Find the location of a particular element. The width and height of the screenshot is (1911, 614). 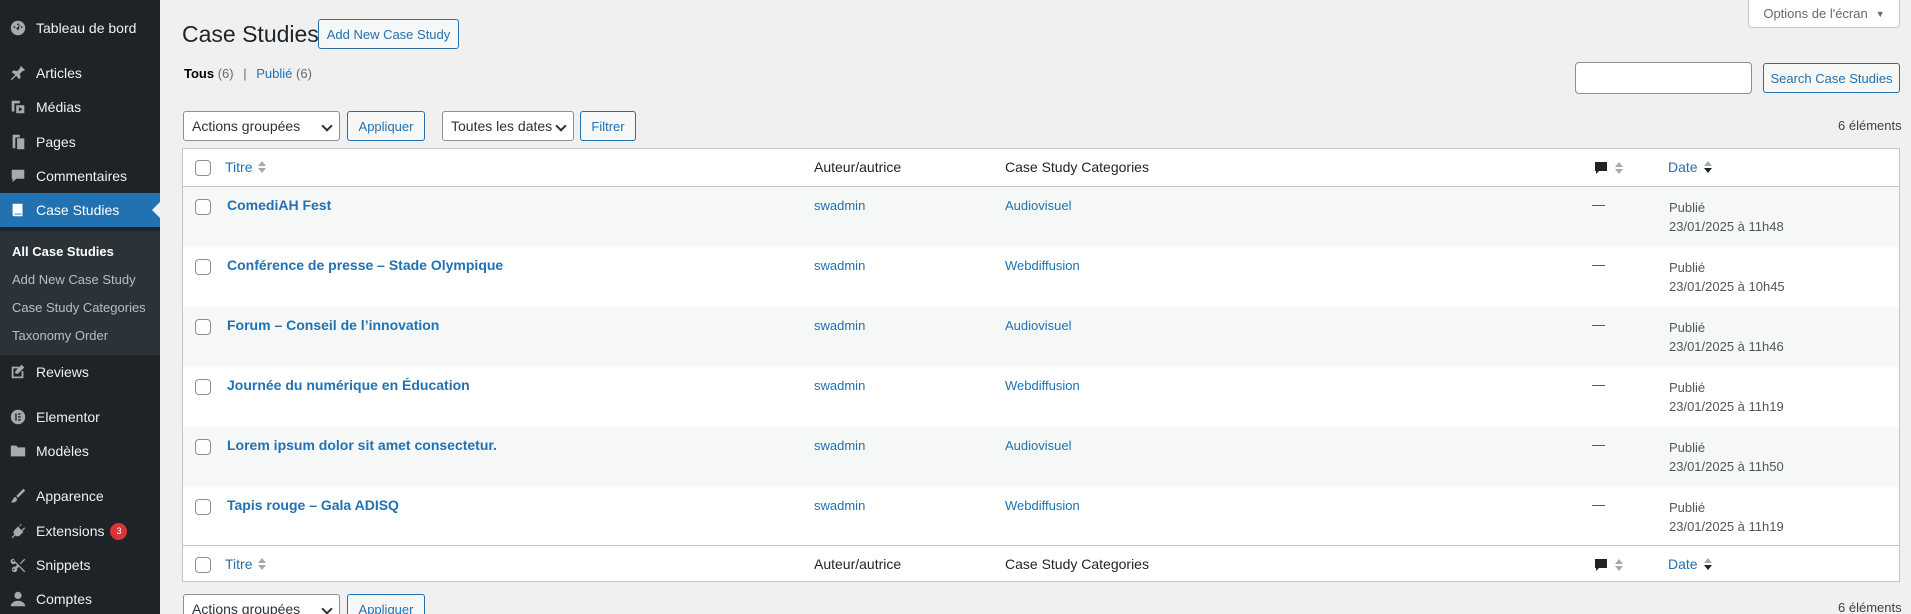

pushpin-icon is located at coordinates (18, 73).